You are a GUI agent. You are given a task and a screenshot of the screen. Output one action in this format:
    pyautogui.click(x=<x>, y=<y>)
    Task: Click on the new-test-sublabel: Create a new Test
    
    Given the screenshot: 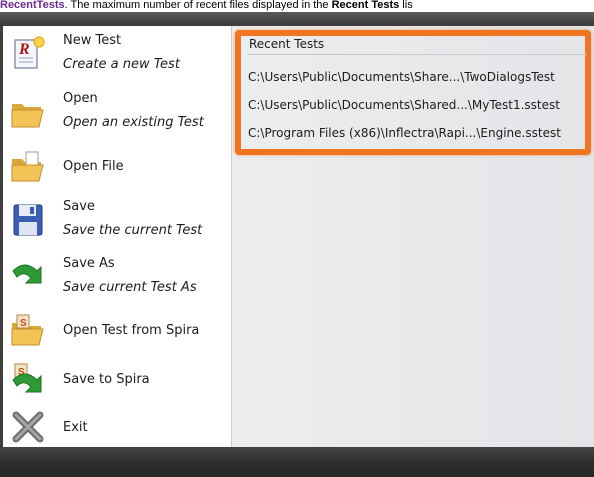 What is the action you would take?
    pyautogui.click(x=121, y=64)
    